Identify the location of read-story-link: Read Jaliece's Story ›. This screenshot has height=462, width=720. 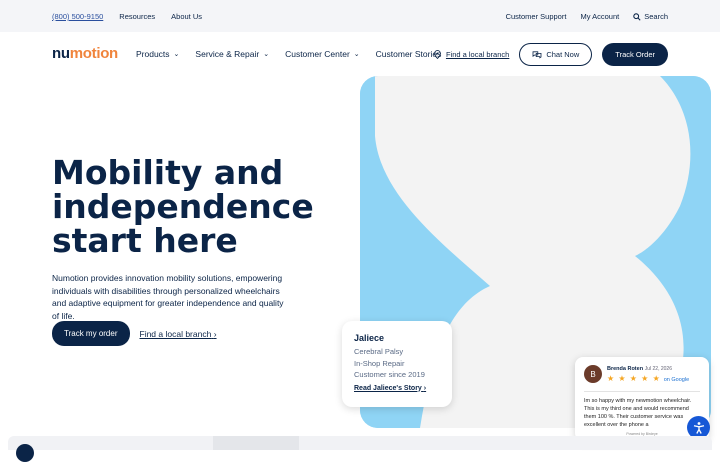
(397, 388).